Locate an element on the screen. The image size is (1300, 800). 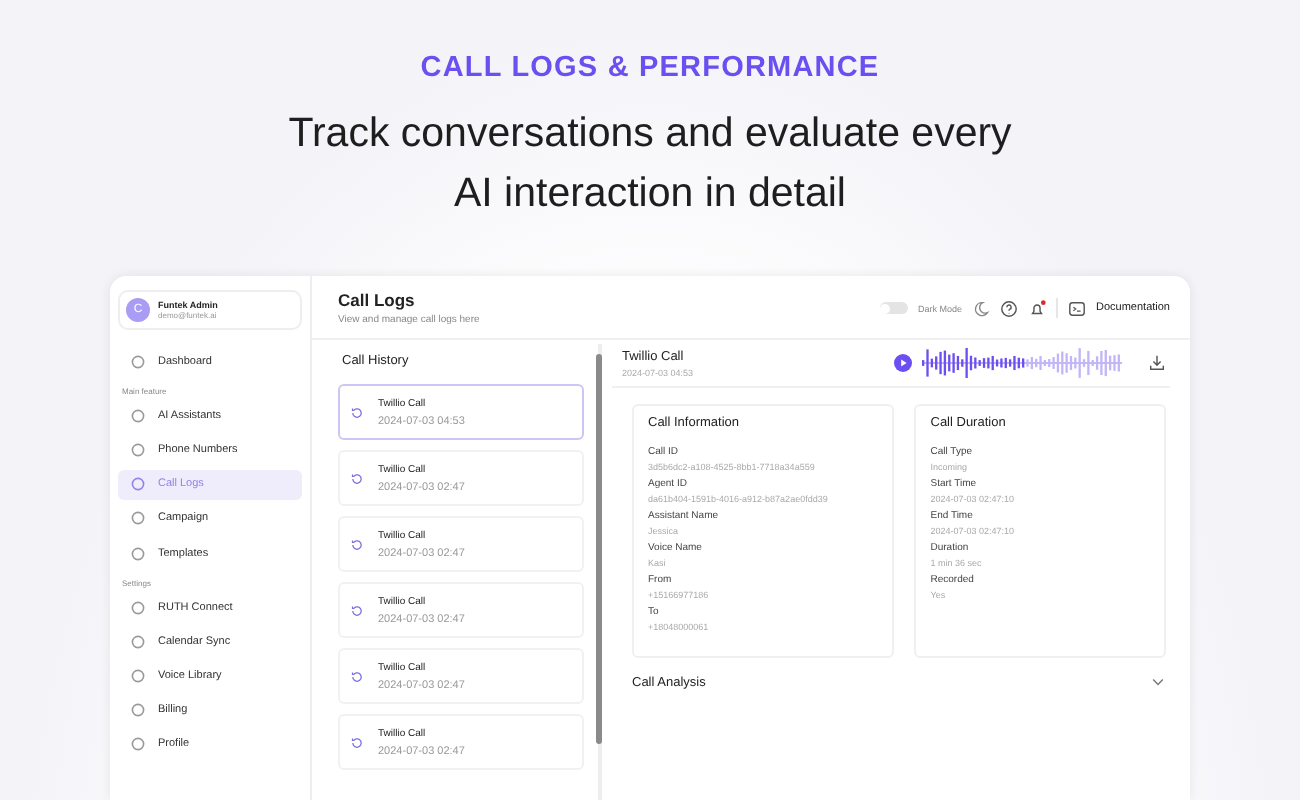
page-title: Call Logs is located at coordinates (377, 300).